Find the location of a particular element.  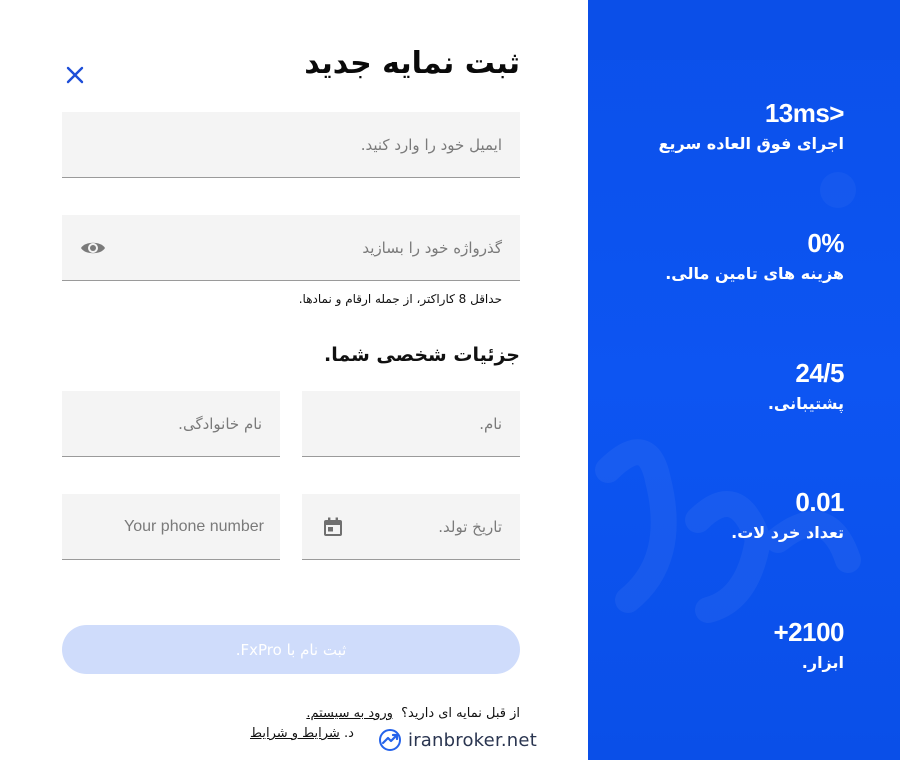

calendar-icon is located at coordinates (333, 527).